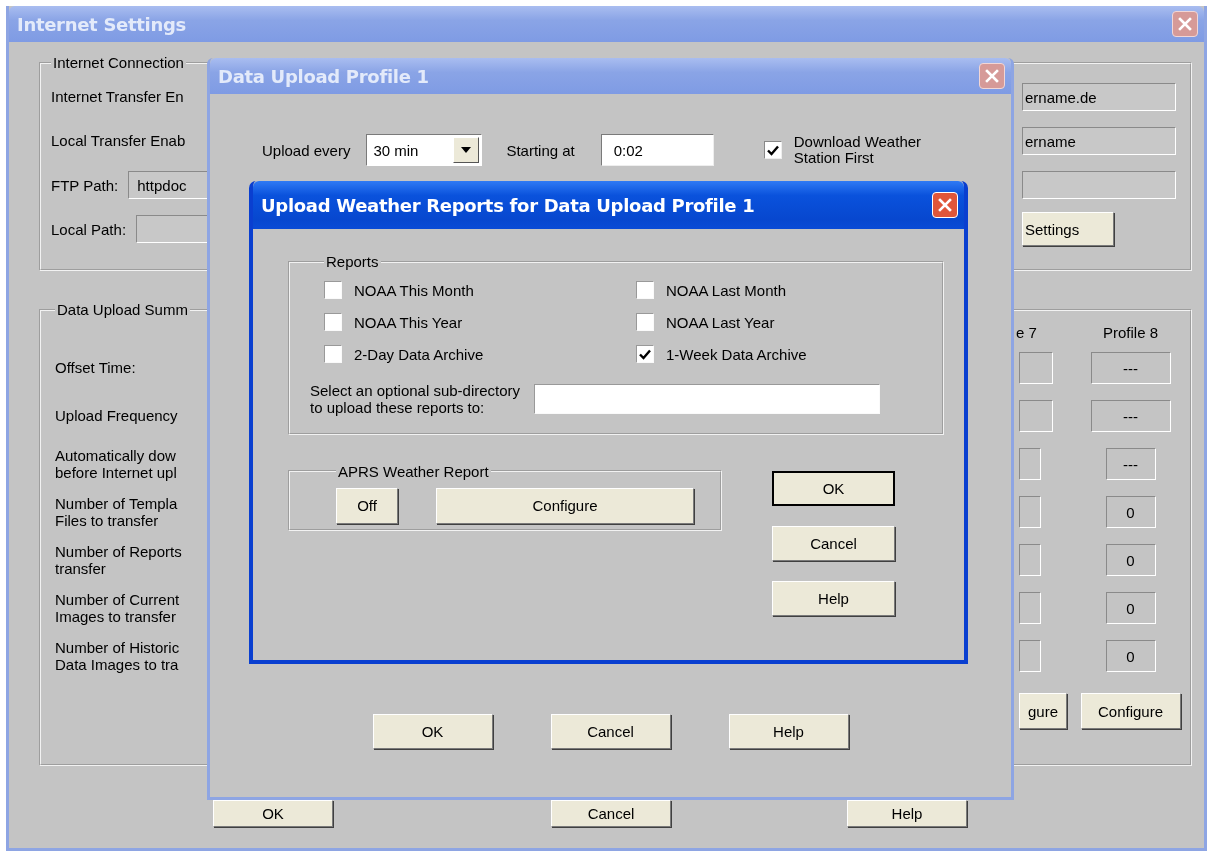  What do you see at coordinates (118, 656) in the screenshot?
I see `row-label: Number of Historic Data Images to tra` at bounding box center [118, 656].